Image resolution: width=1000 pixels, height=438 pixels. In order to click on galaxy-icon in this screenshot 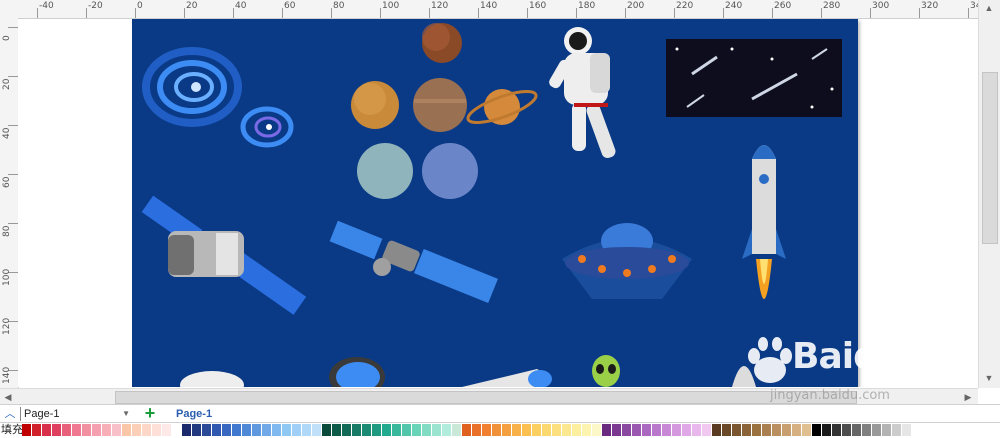, I will do `click(218, 97)`.